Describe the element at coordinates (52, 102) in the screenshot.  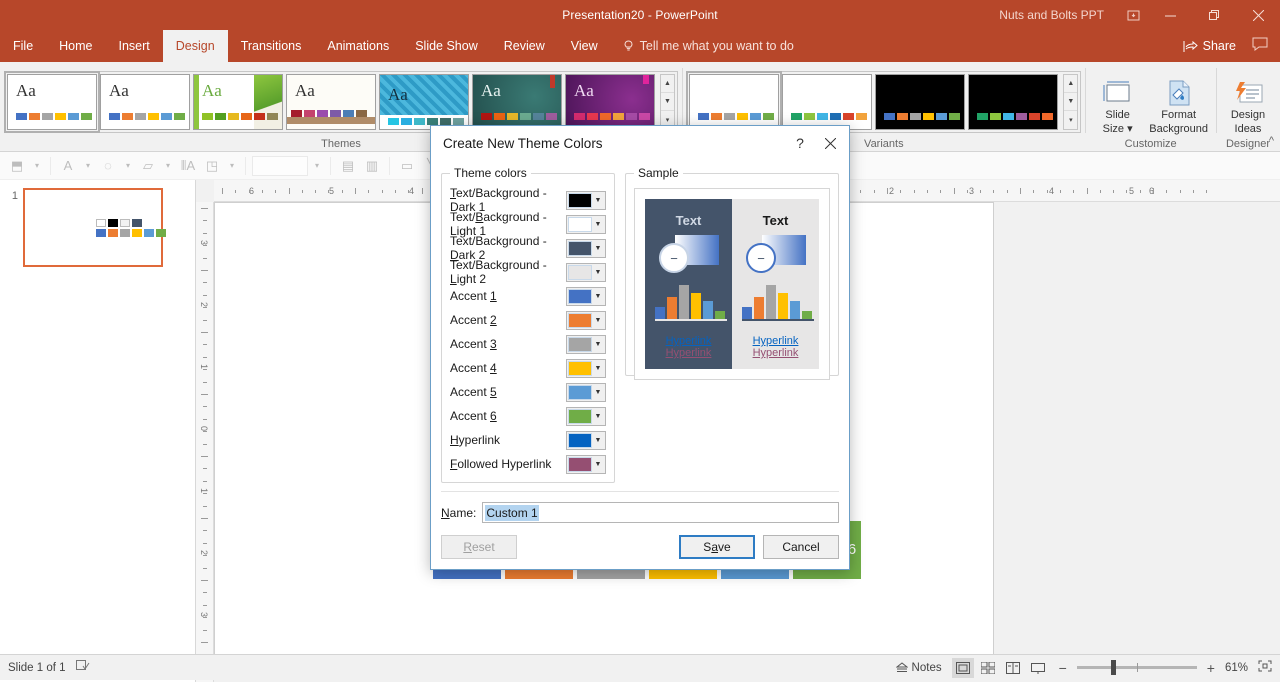
I see `theme-thumb-office: Aa` at that location.